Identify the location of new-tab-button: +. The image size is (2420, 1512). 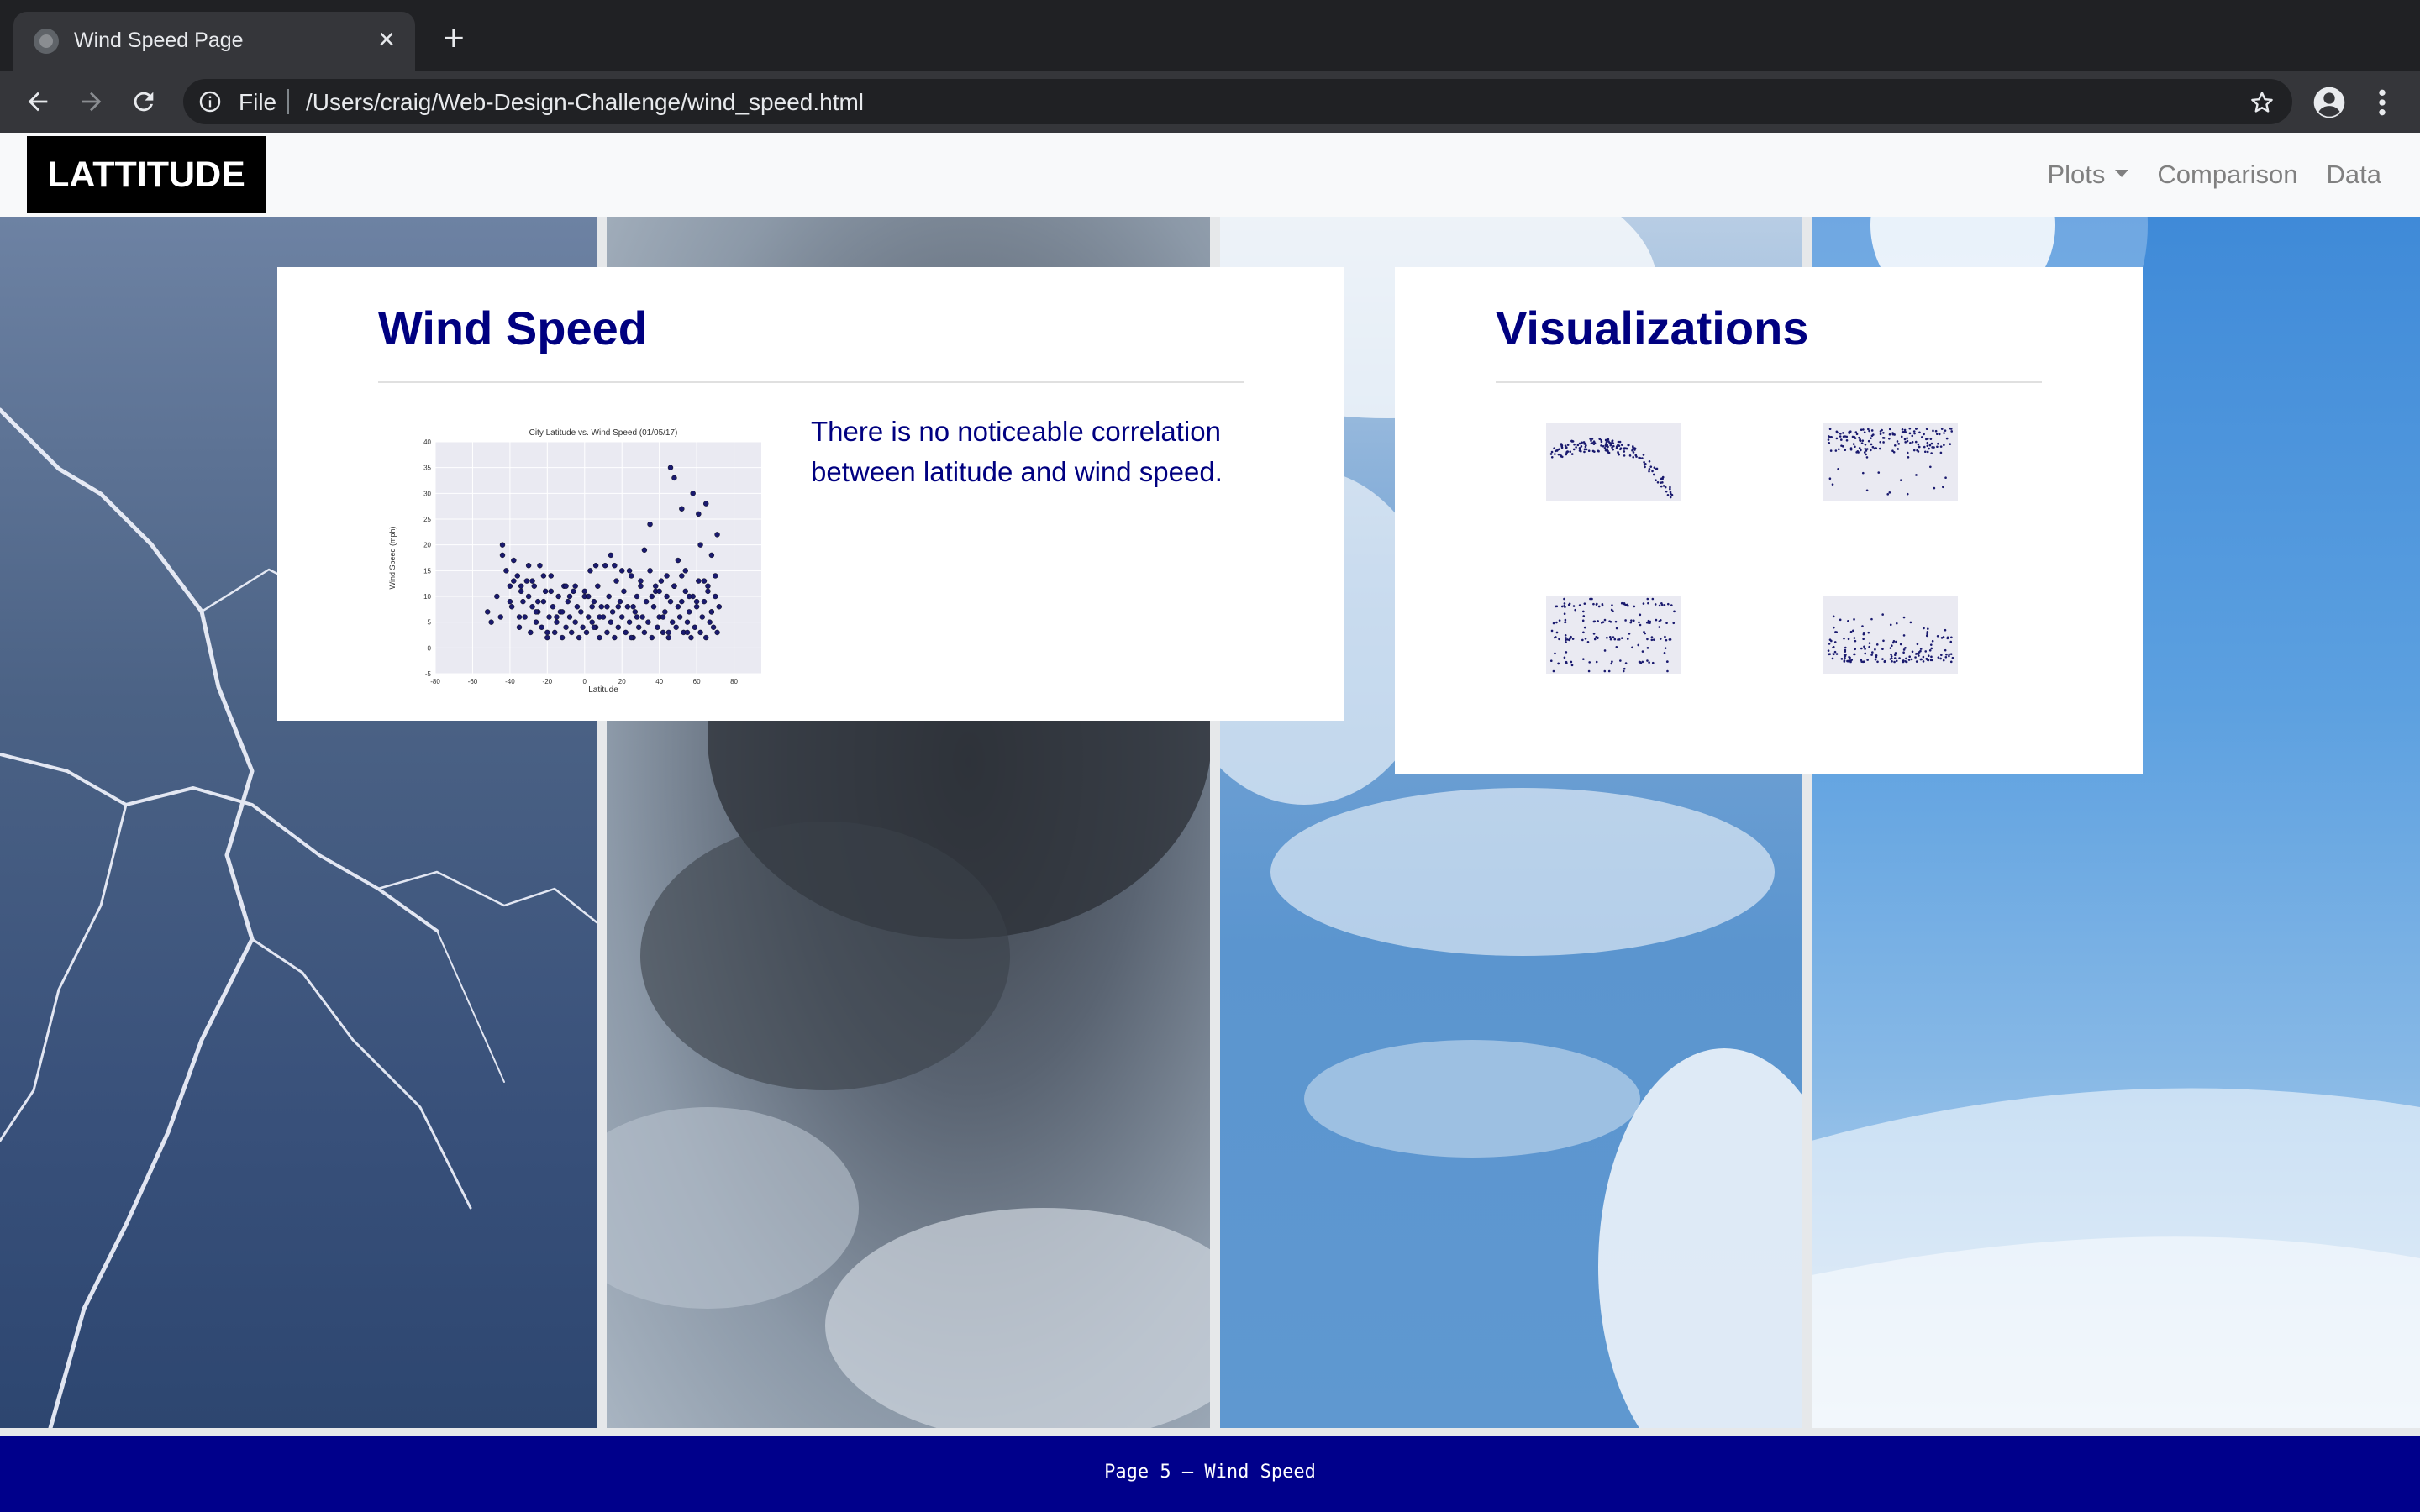
(454, 38).